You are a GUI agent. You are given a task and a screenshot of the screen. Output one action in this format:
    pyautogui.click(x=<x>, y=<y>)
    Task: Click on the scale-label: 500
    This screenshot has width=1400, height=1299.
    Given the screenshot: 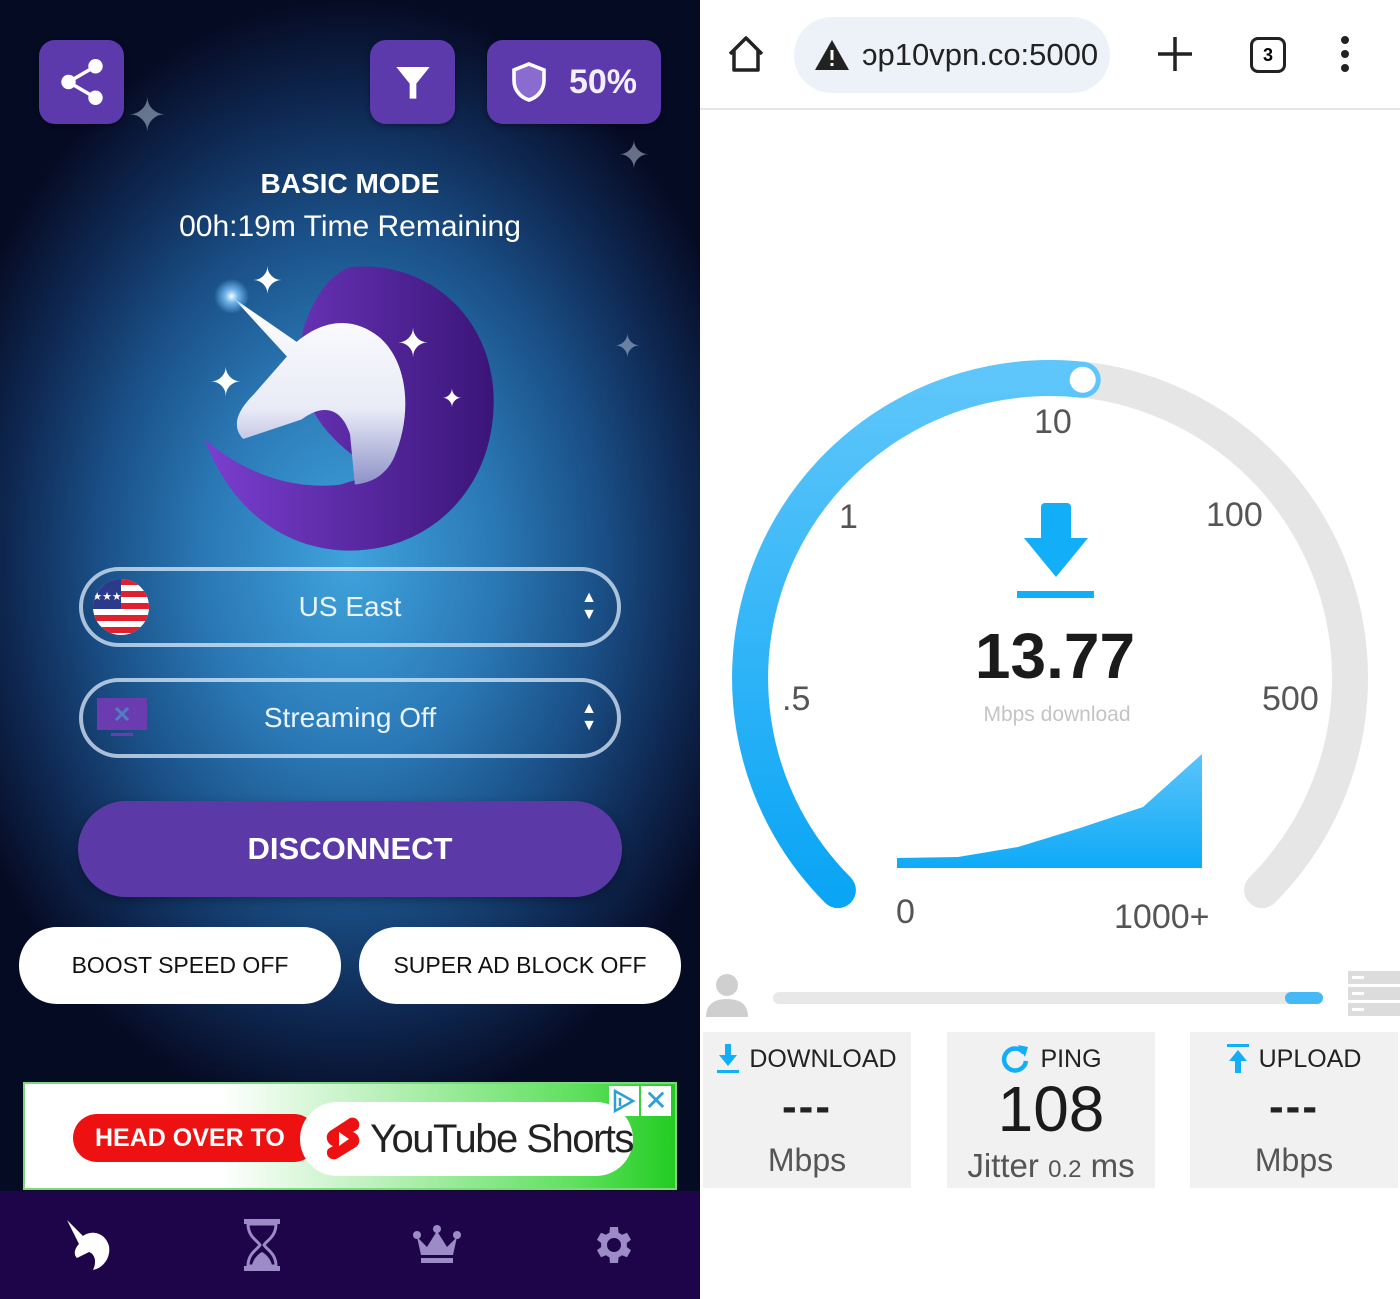 What is the action you would take?
    pyautogui.click(x=1290, y=699)
    